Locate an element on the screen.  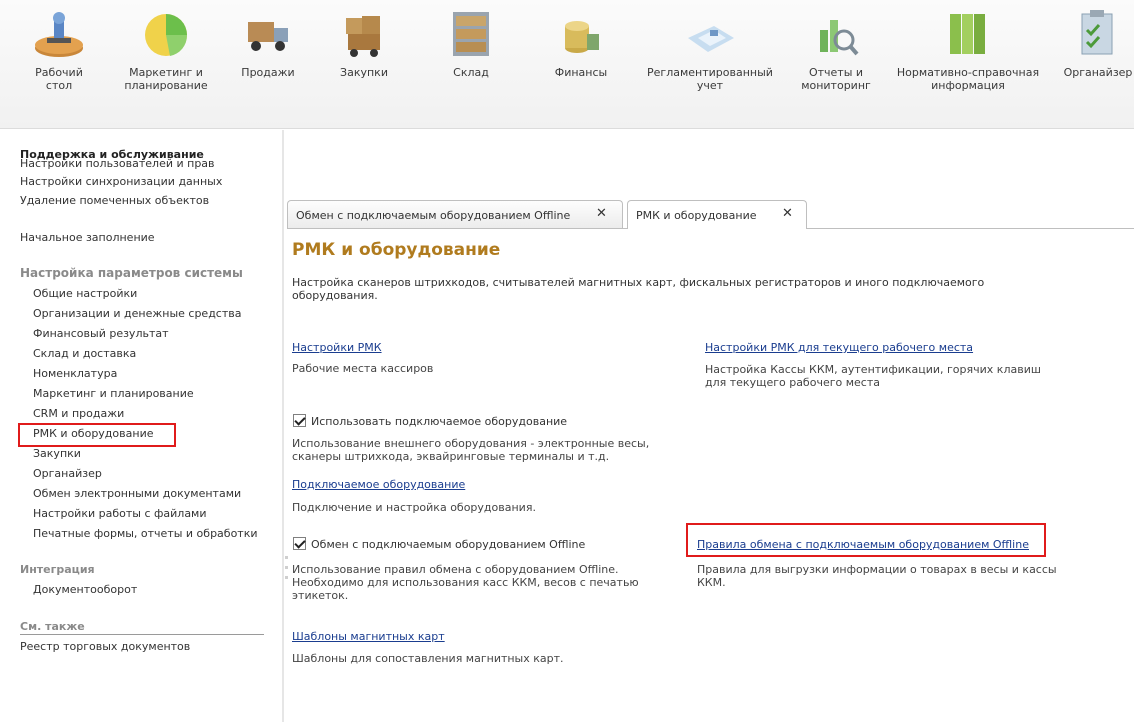
sidebar-item-general: Общие настройки is located at coordinates (85, 293).